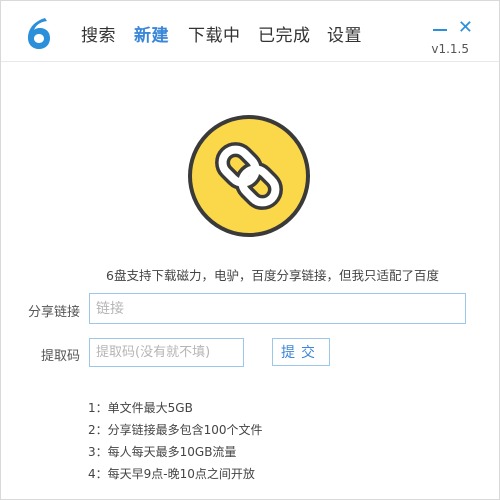 Image resolution: width=500 pixels, height=500 pixels. I want to click on share-link-input, so click(277, 308).